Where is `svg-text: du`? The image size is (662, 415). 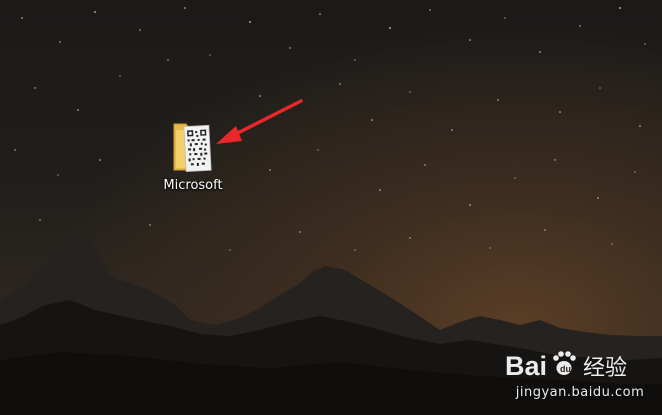 svg-text: du is located at coordinates (565, 369).